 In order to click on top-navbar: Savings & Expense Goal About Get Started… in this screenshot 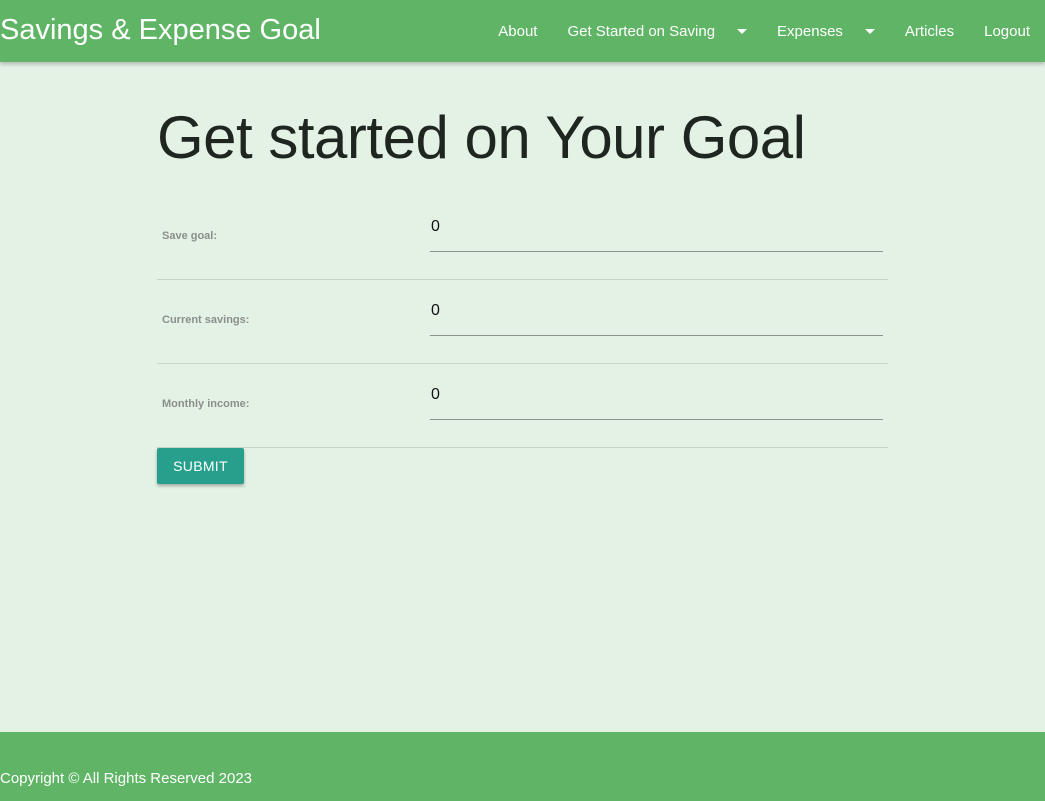, I will do `click(522, 31)`.